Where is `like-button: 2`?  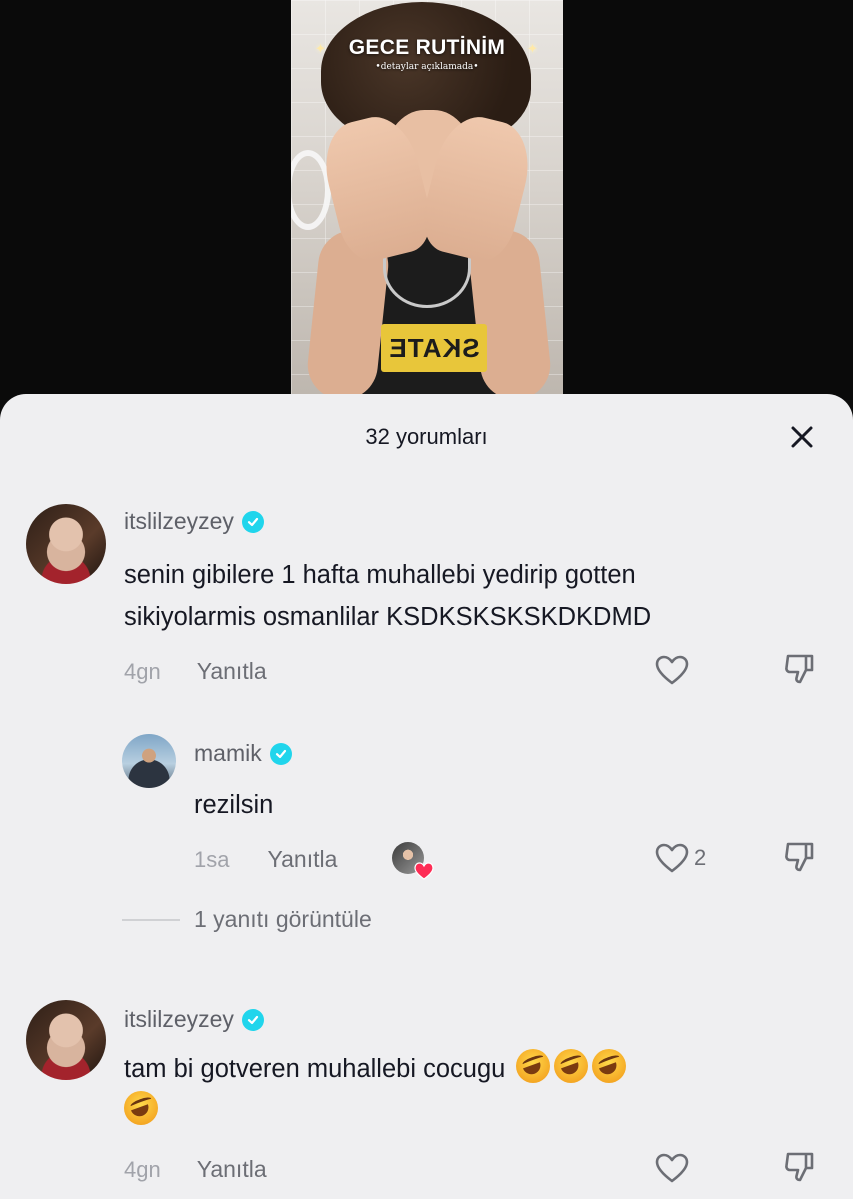 like-button: 2 is located at coordinates (680, 858).